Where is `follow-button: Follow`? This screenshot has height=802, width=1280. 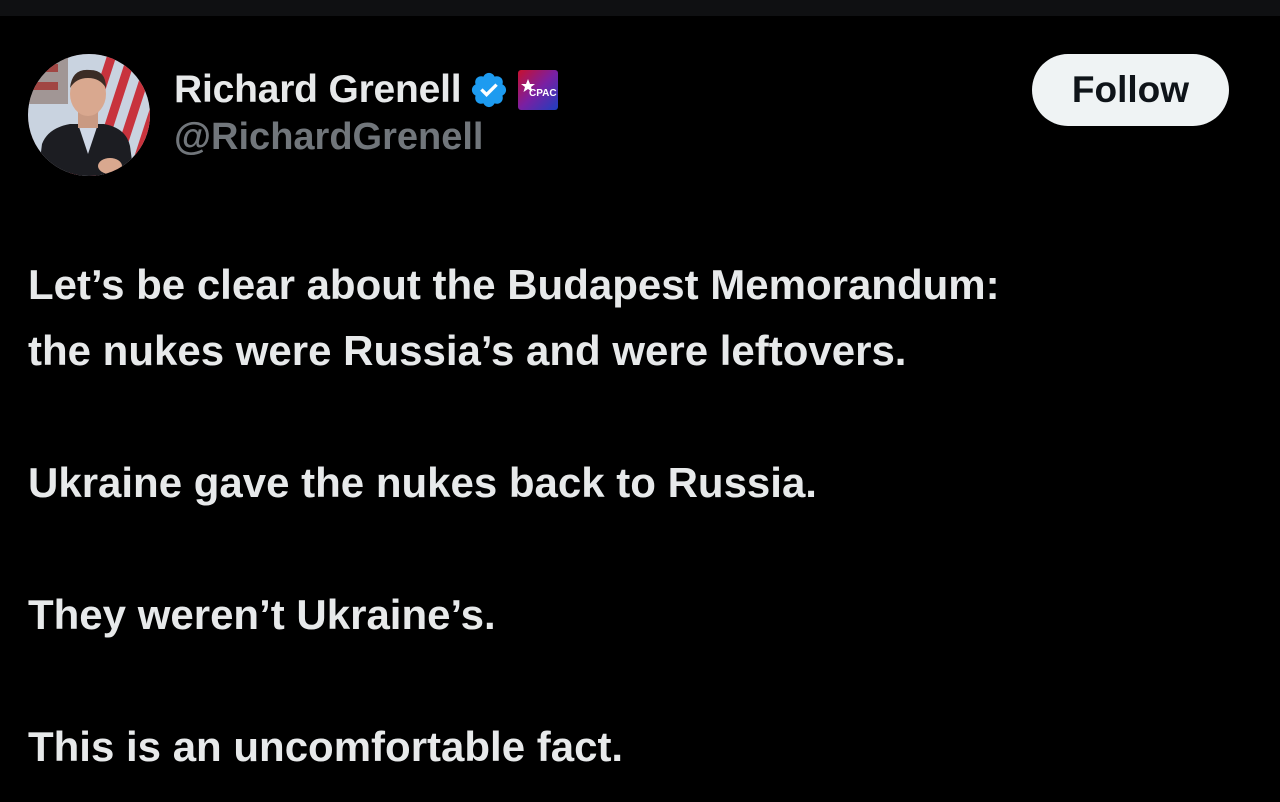 follow-button: Follow is located at coordinates (1130, 90).